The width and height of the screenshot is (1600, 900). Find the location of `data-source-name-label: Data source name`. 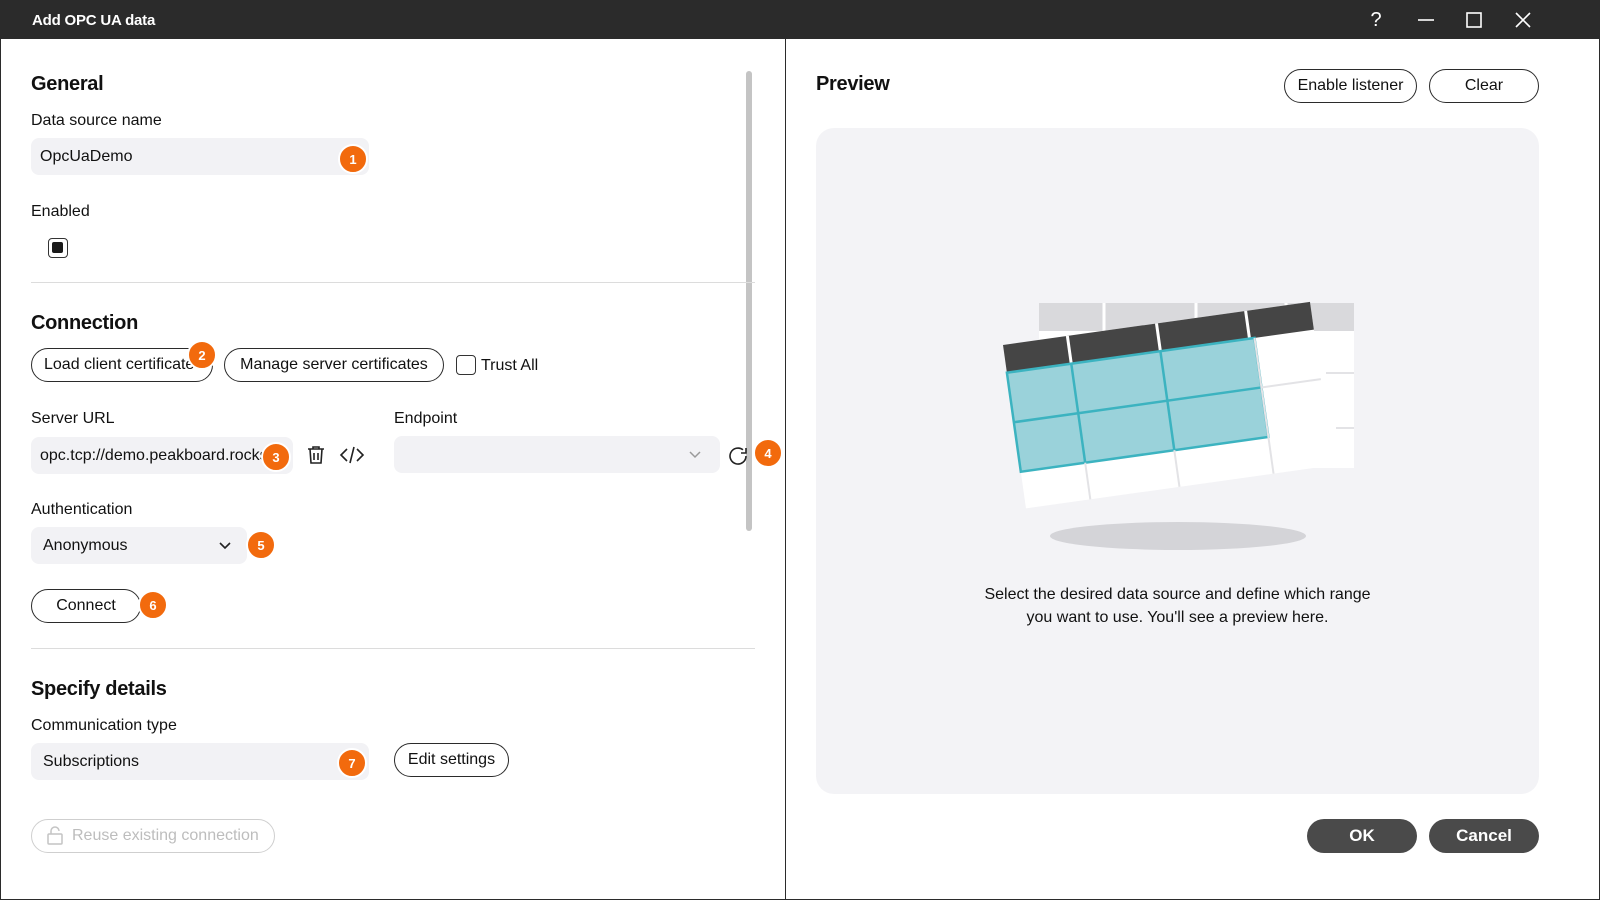

data-source-name-label: Data source name is located at coordinates (96, 120).